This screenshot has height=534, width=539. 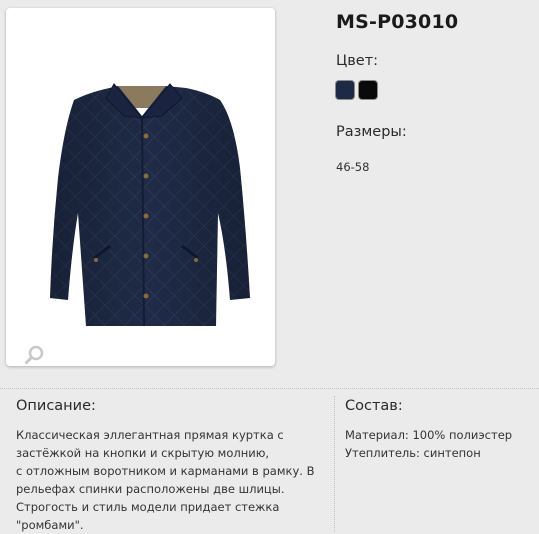 What do you see at coordinates (413, 453) in the screenshot?
I see `composition-filling: Утеплитель: синтепон` at bounding box center [413, 453].